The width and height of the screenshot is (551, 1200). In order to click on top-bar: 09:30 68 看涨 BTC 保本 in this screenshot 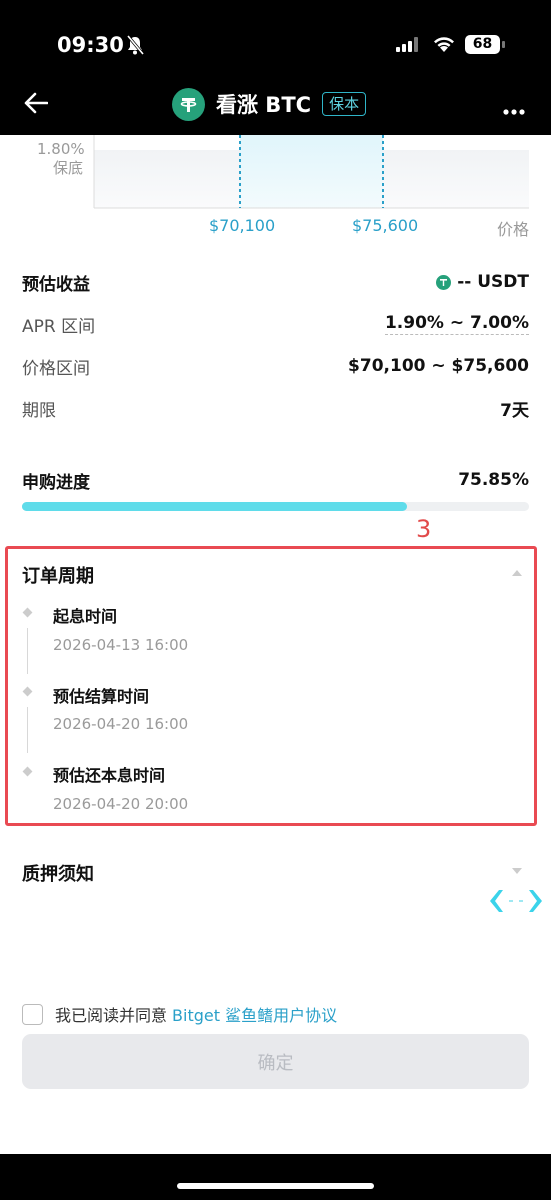, I will do `click(275, 67)`.